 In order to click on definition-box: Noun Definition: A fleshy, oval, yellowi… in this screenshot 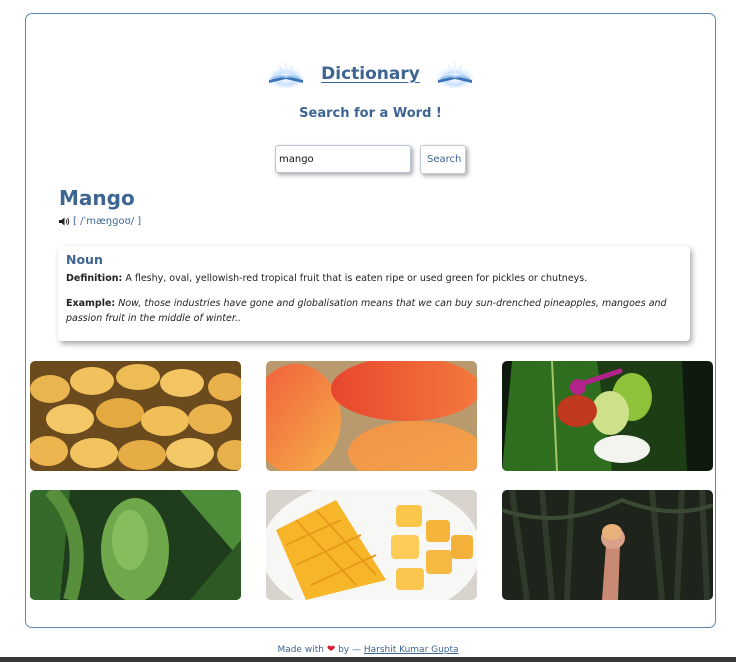, I will do `click(374, 293)`.